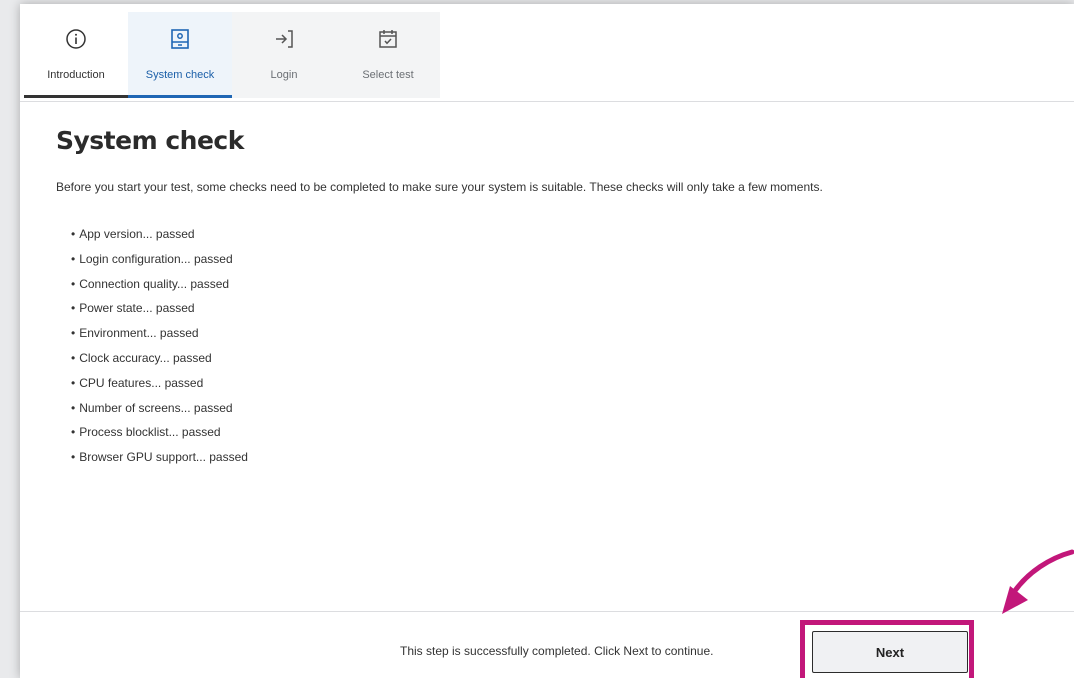 This screenshot has height=678, width=1074. What do you see at coordinates (163, 457) in the screenshot?
I see `check-text: Browser GPU support... passed` at bounding box center [163, 457].